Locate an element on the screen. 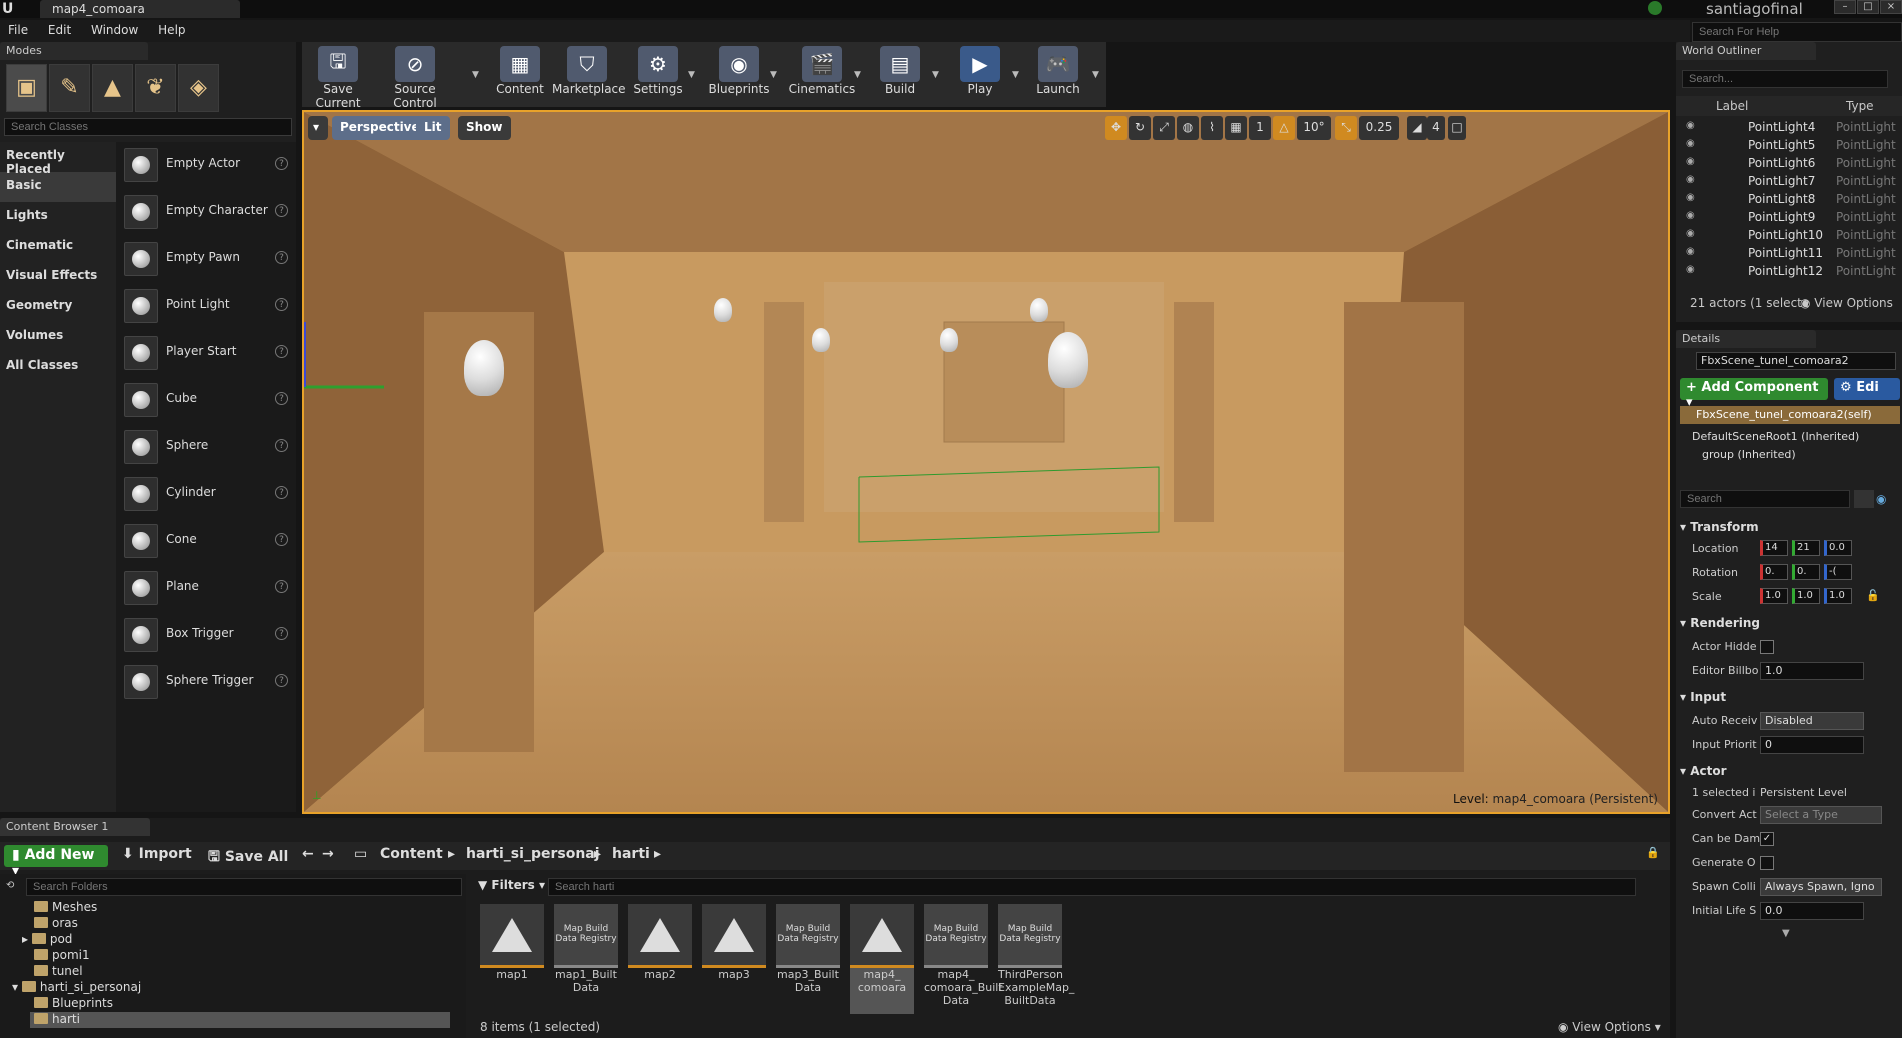 Image resolution: width=1902 pixels, height=1038 pixels. lock-icon: 🔓 is located at coordinates (1873, 595).